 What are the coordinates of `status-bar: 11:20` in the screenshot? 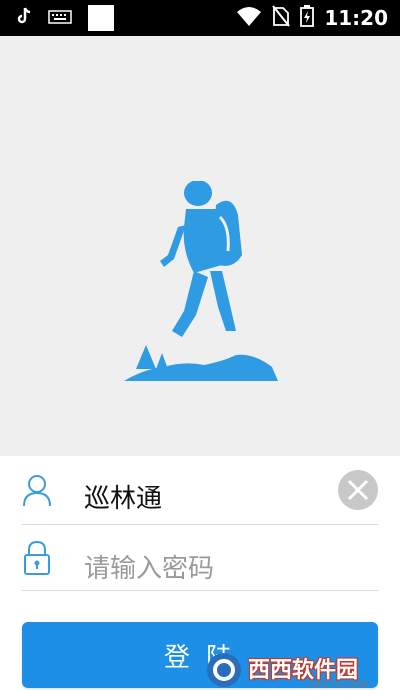 It's located at (200, 18).